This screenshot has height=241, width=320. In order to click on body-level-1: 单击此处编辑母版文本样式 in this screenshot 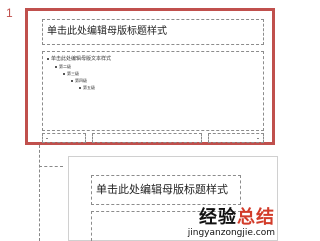, I will do `click(79, 59)`.